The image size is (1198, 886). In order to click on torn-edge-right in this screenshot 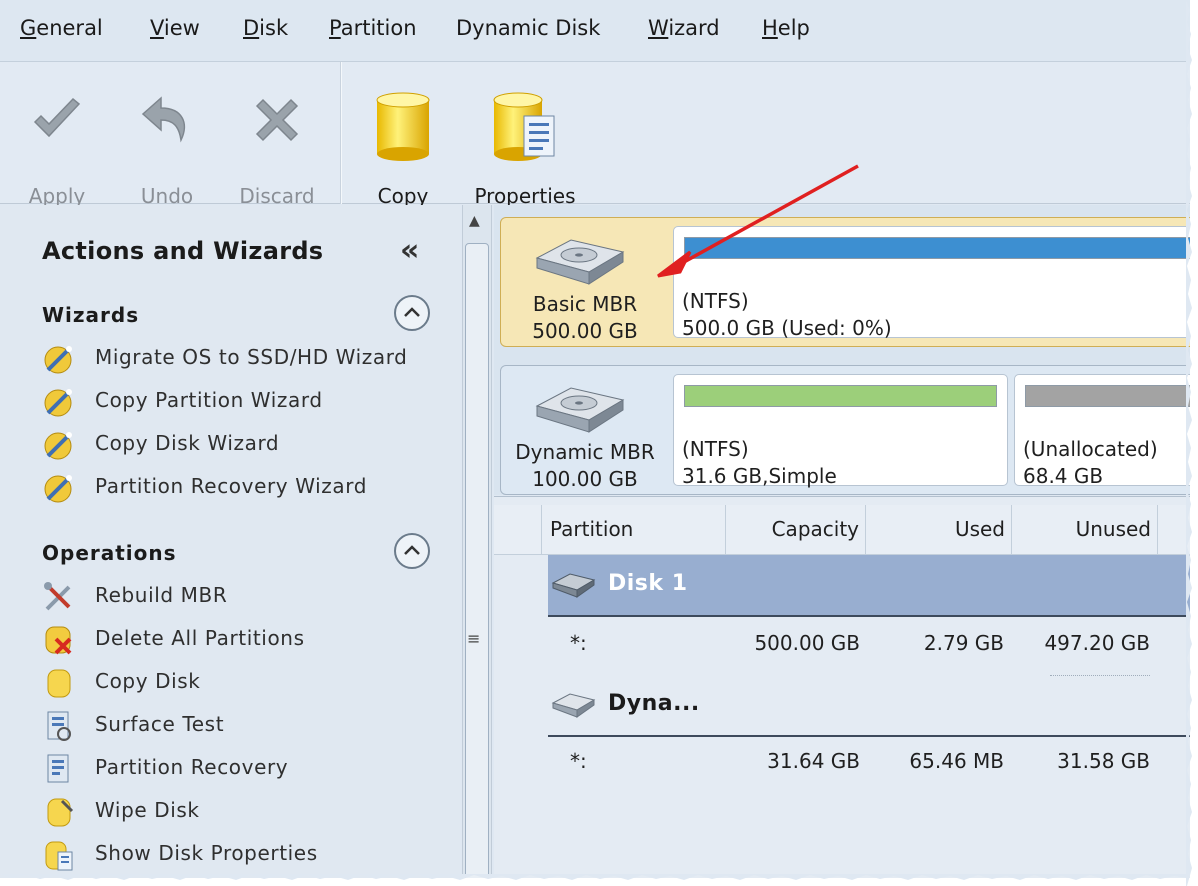, I will do `click(1189, 443)`.